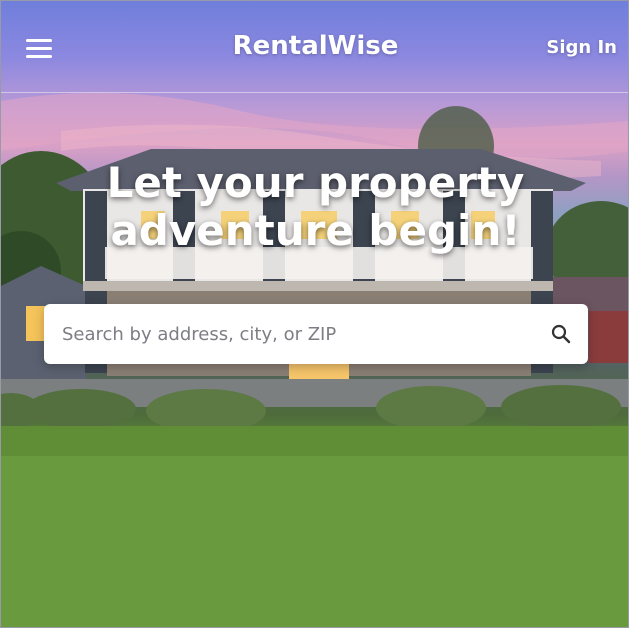 This screenshot has height=628, width=629. I want to click on menu-button, so click(37, 48).